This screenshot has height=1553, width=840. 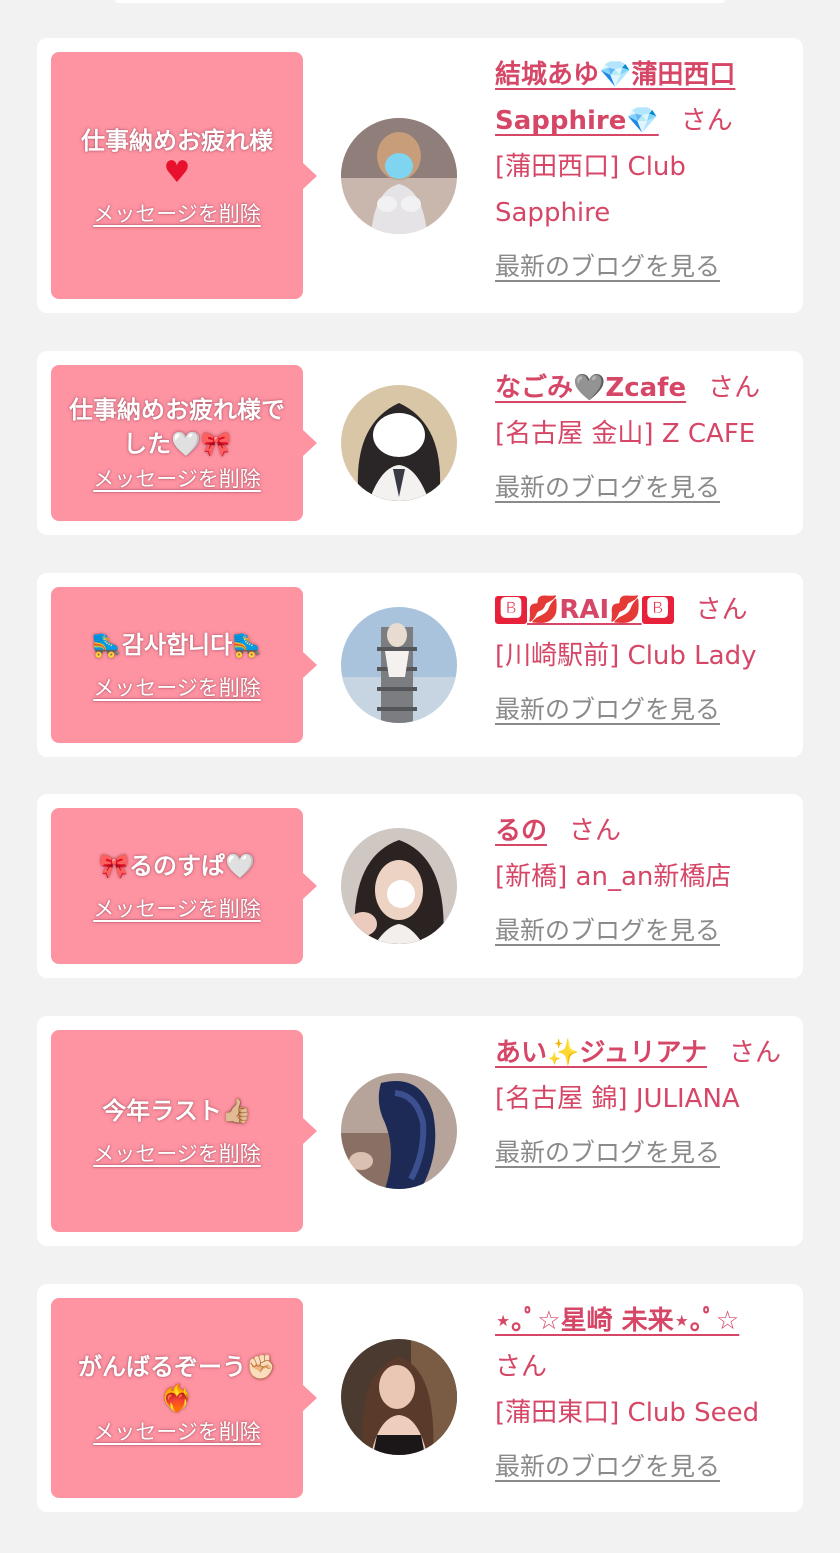 I want to click on cast-name-link: 🅱 💋RAI💋 🅱, so click(x=584, y=610).